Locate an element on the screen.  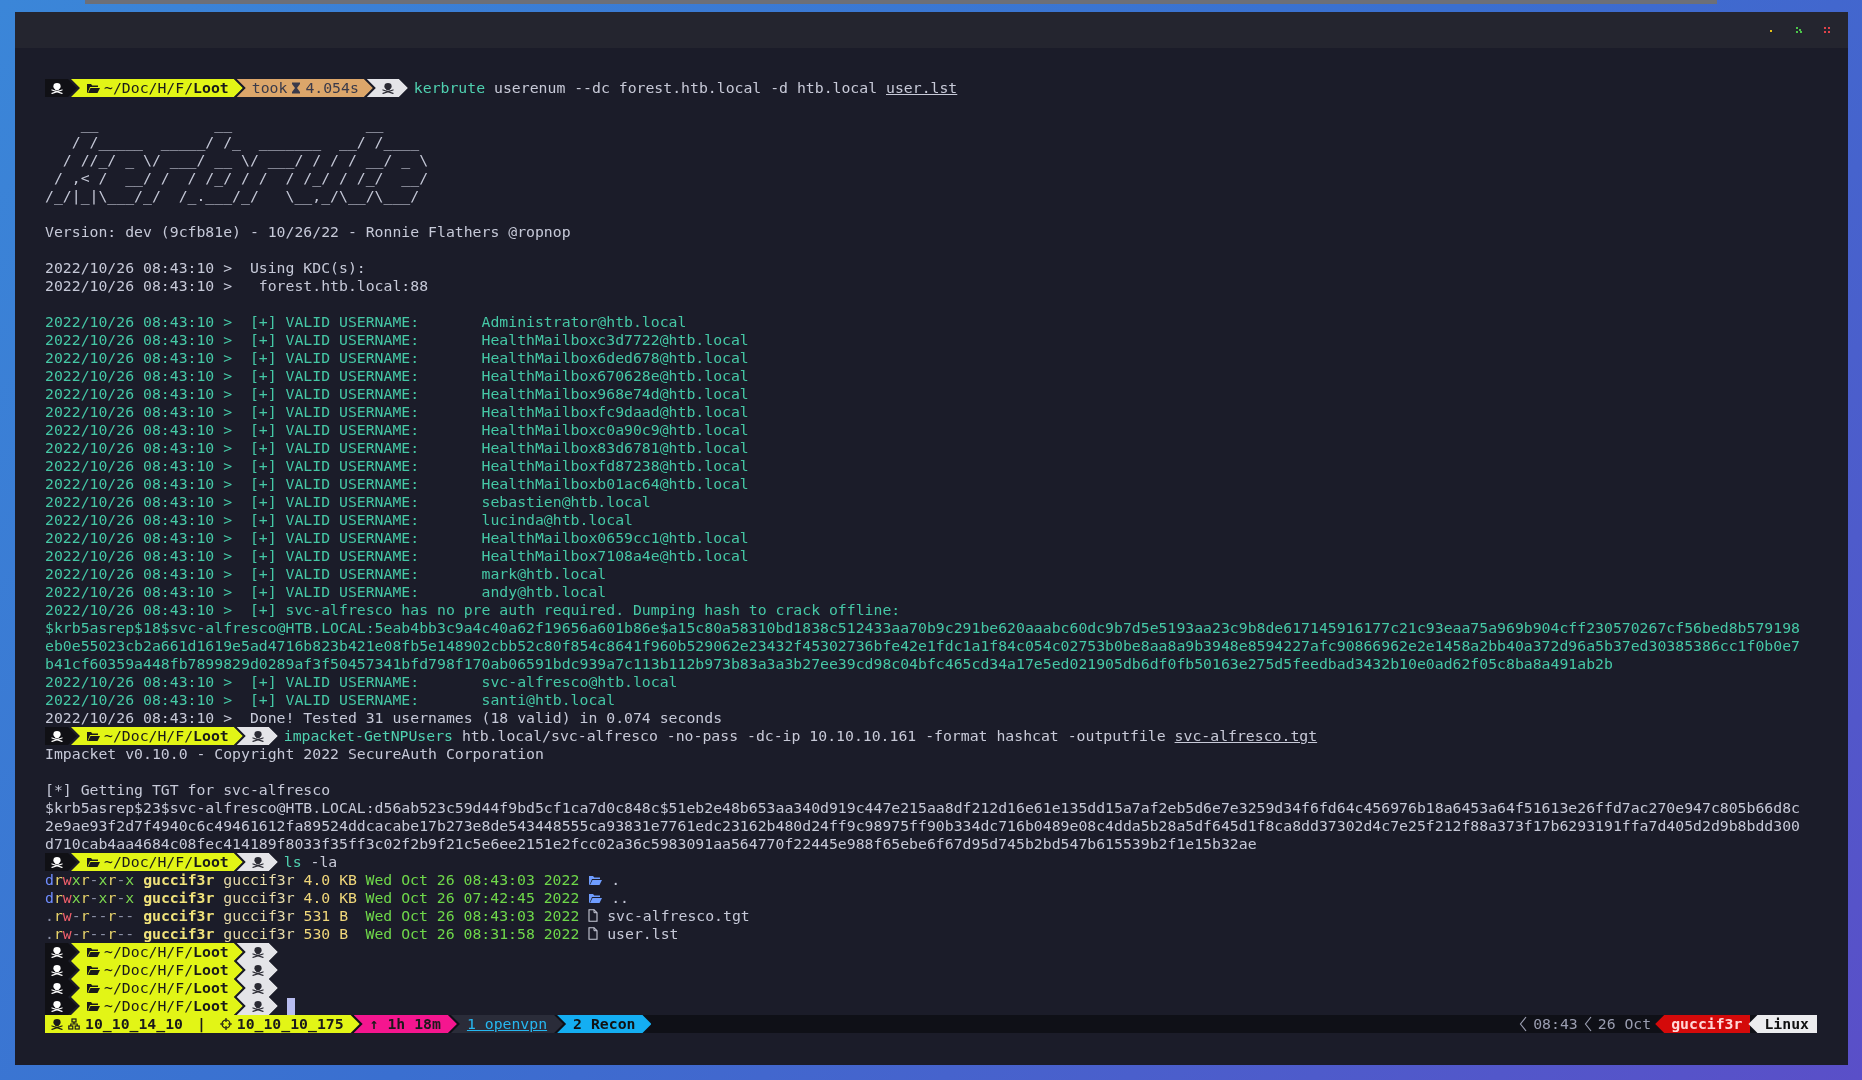
duration-text: 4.054s is located at coordinates (332, 88).